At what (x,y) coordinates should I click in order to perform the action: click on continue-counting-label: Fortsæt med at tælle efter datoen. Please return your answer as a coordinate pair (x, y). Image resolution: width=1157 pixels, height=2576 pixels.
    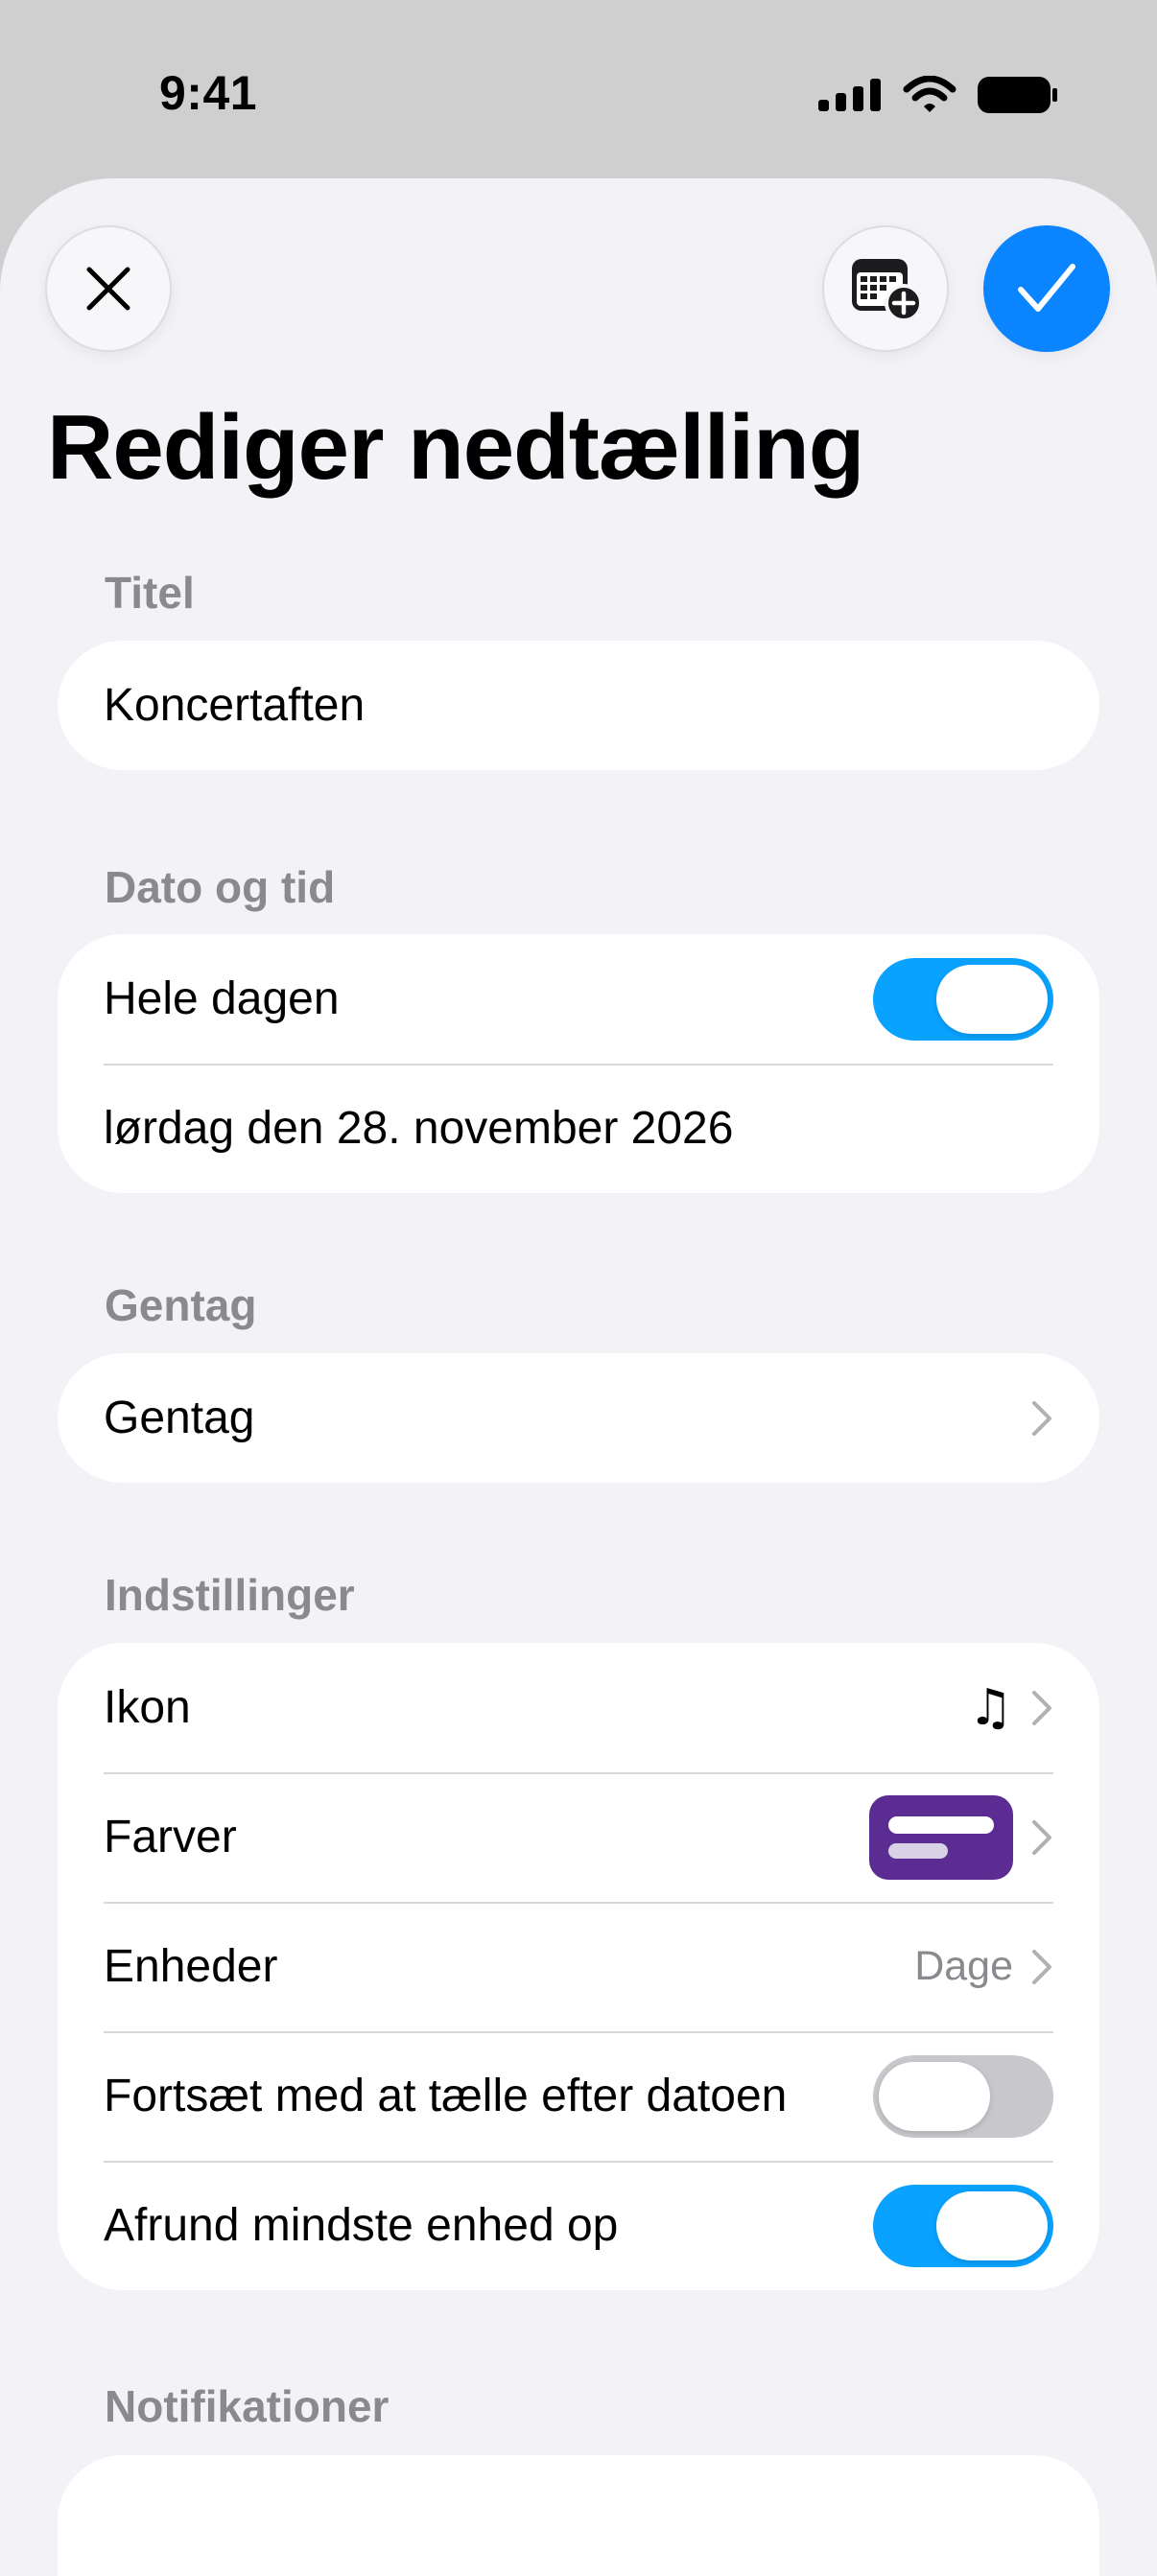
    Looking at the image, I should click on (446, 2096).